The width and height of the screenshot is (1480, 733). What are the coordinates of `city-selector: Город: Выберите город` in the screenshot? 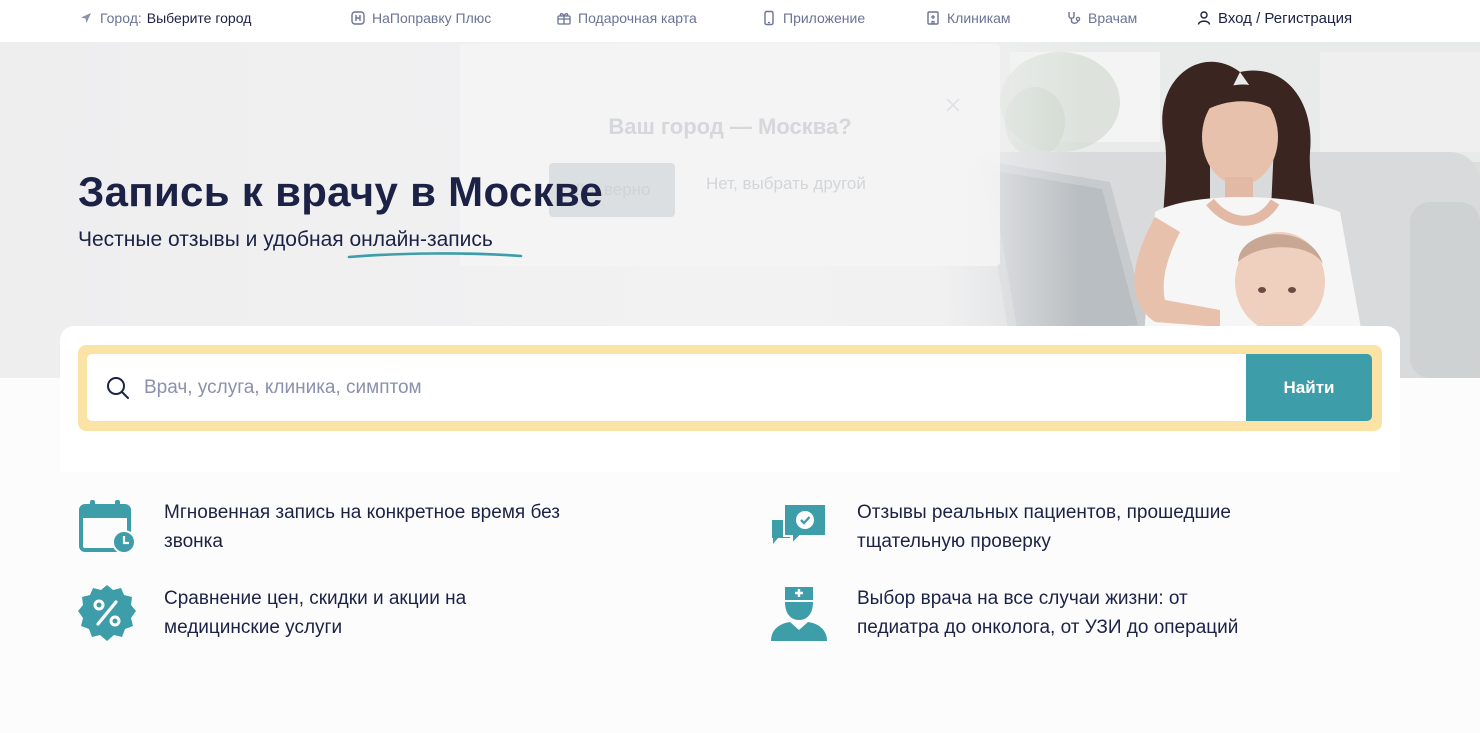 It's located at (164, 18).